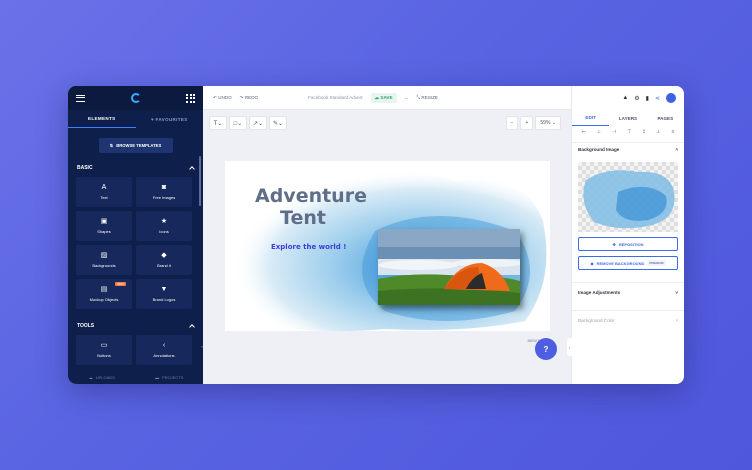 Image resolution: width=752 pixels, height=470 pixels. Describe the element at coordinates (104, 192) in the screenshot. I see `tile-text: A Text` at that location.